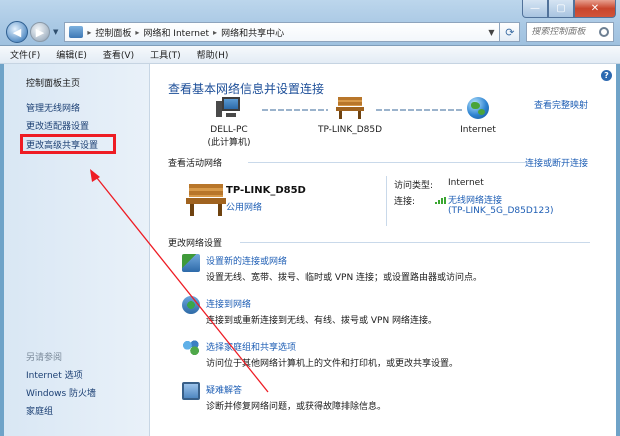 This screenshot has height=436, width=620. Describe the element at coordinates (478, 108) in the screenshot. I see `globe-icon` at that location.